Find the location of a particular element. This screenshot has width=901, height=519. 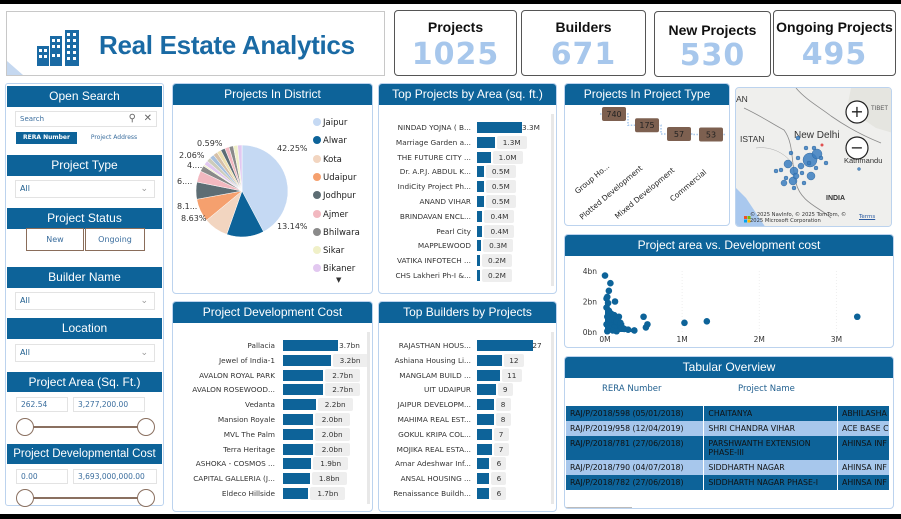

legend-item: Sikar is located at coordinates (328, 251).